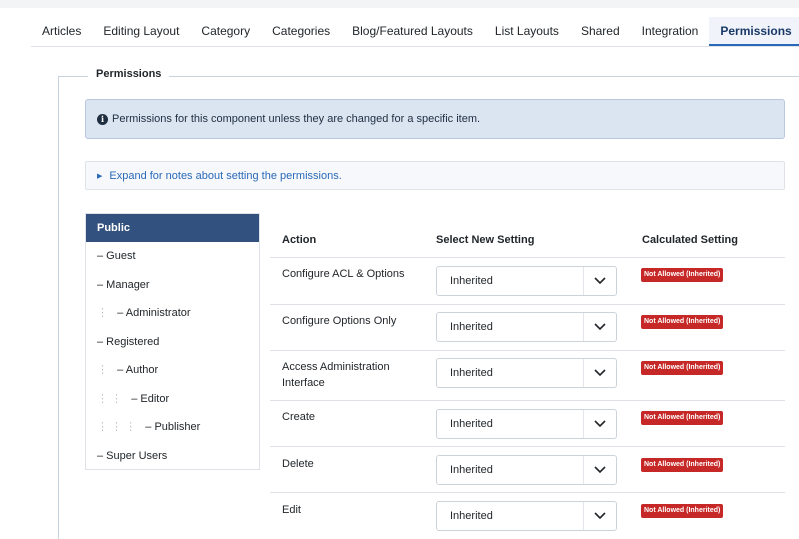 The width and height of the screenshot is (799, 539). What do you see at coordinates (291, 510) in the screenshot?
I see `action-label: Edit` at bounding box center [291, 510].